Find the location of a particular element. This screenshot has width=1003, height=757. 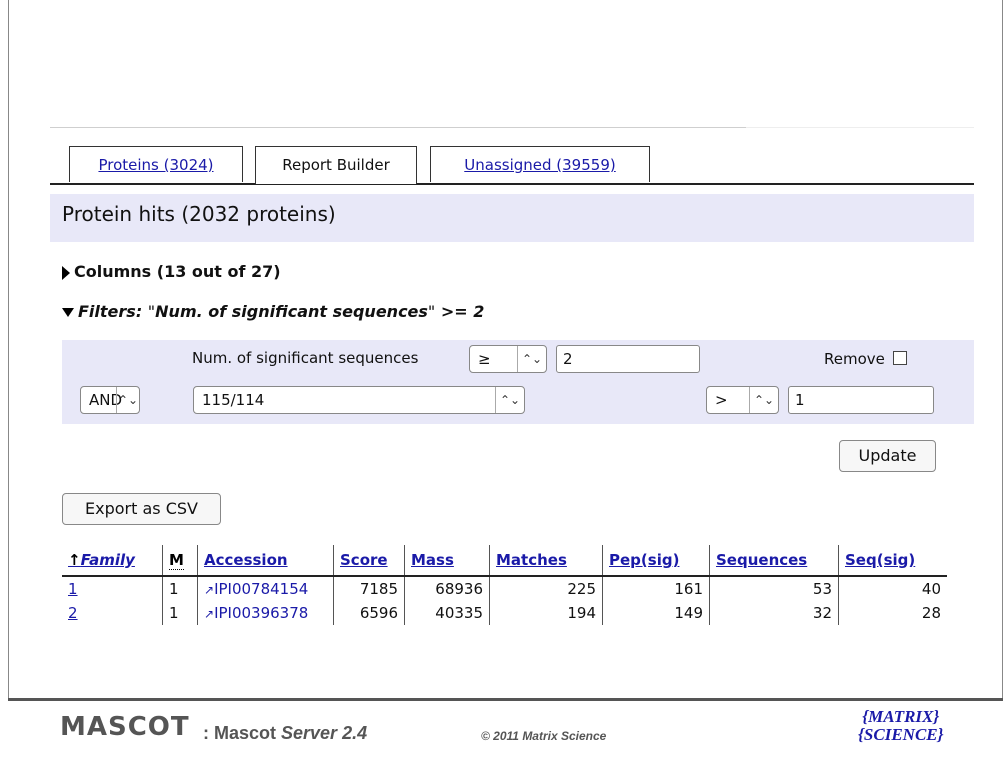

col-m-label: M is located at coordinates (176, 560).